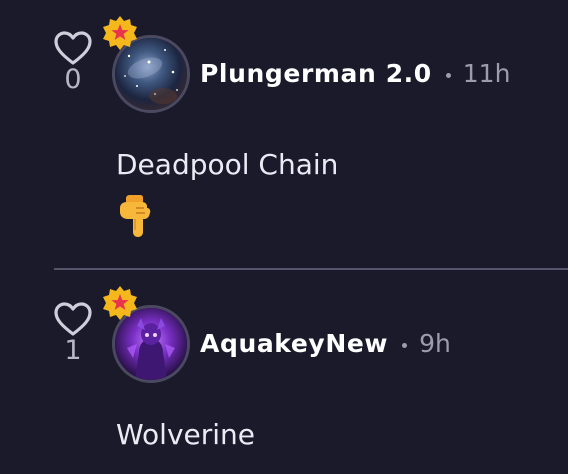 This screenshot has height=474, width=568. I want to click on like-control: 0, so click(73, 62).